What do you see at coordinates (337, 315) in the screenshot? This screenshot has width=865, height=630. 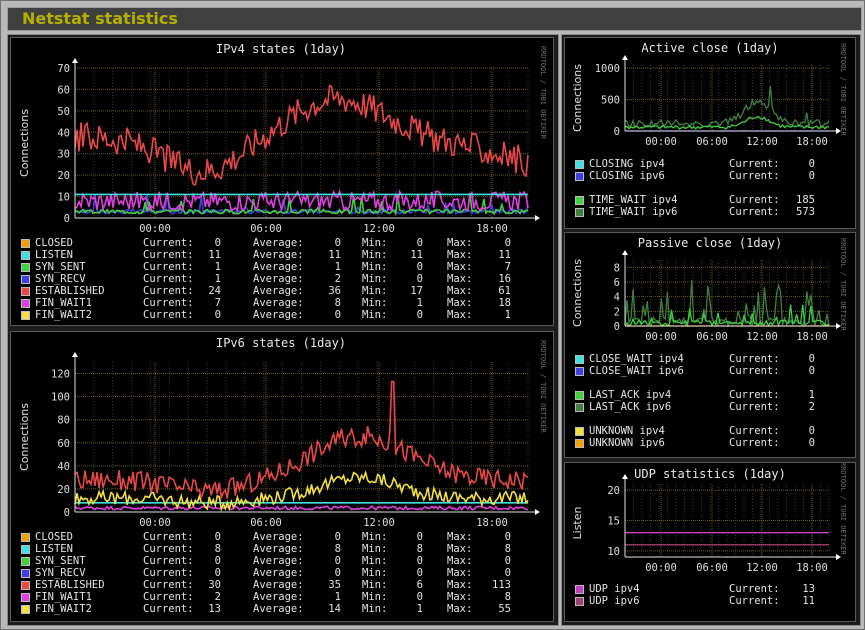 I see `legend-av: 0` at bounding box center [337, 315].